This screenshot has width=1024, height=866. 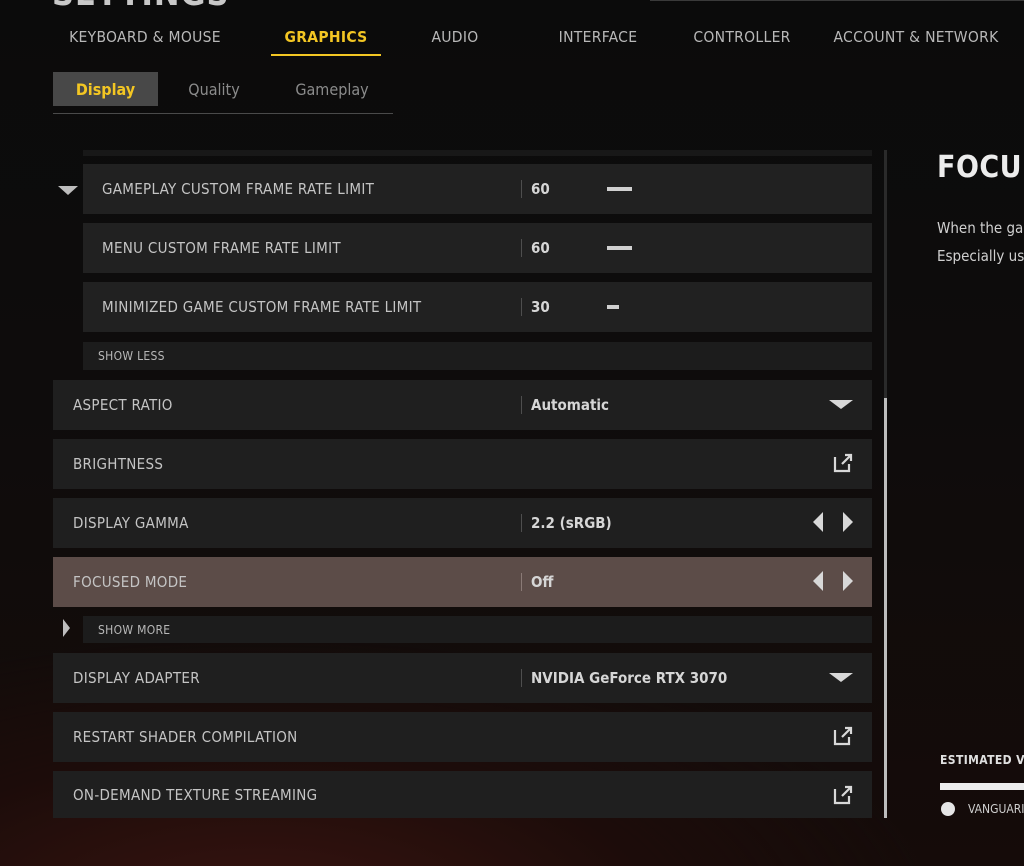 I want to click on vram-legend-dot, so click(x=948, y=809).